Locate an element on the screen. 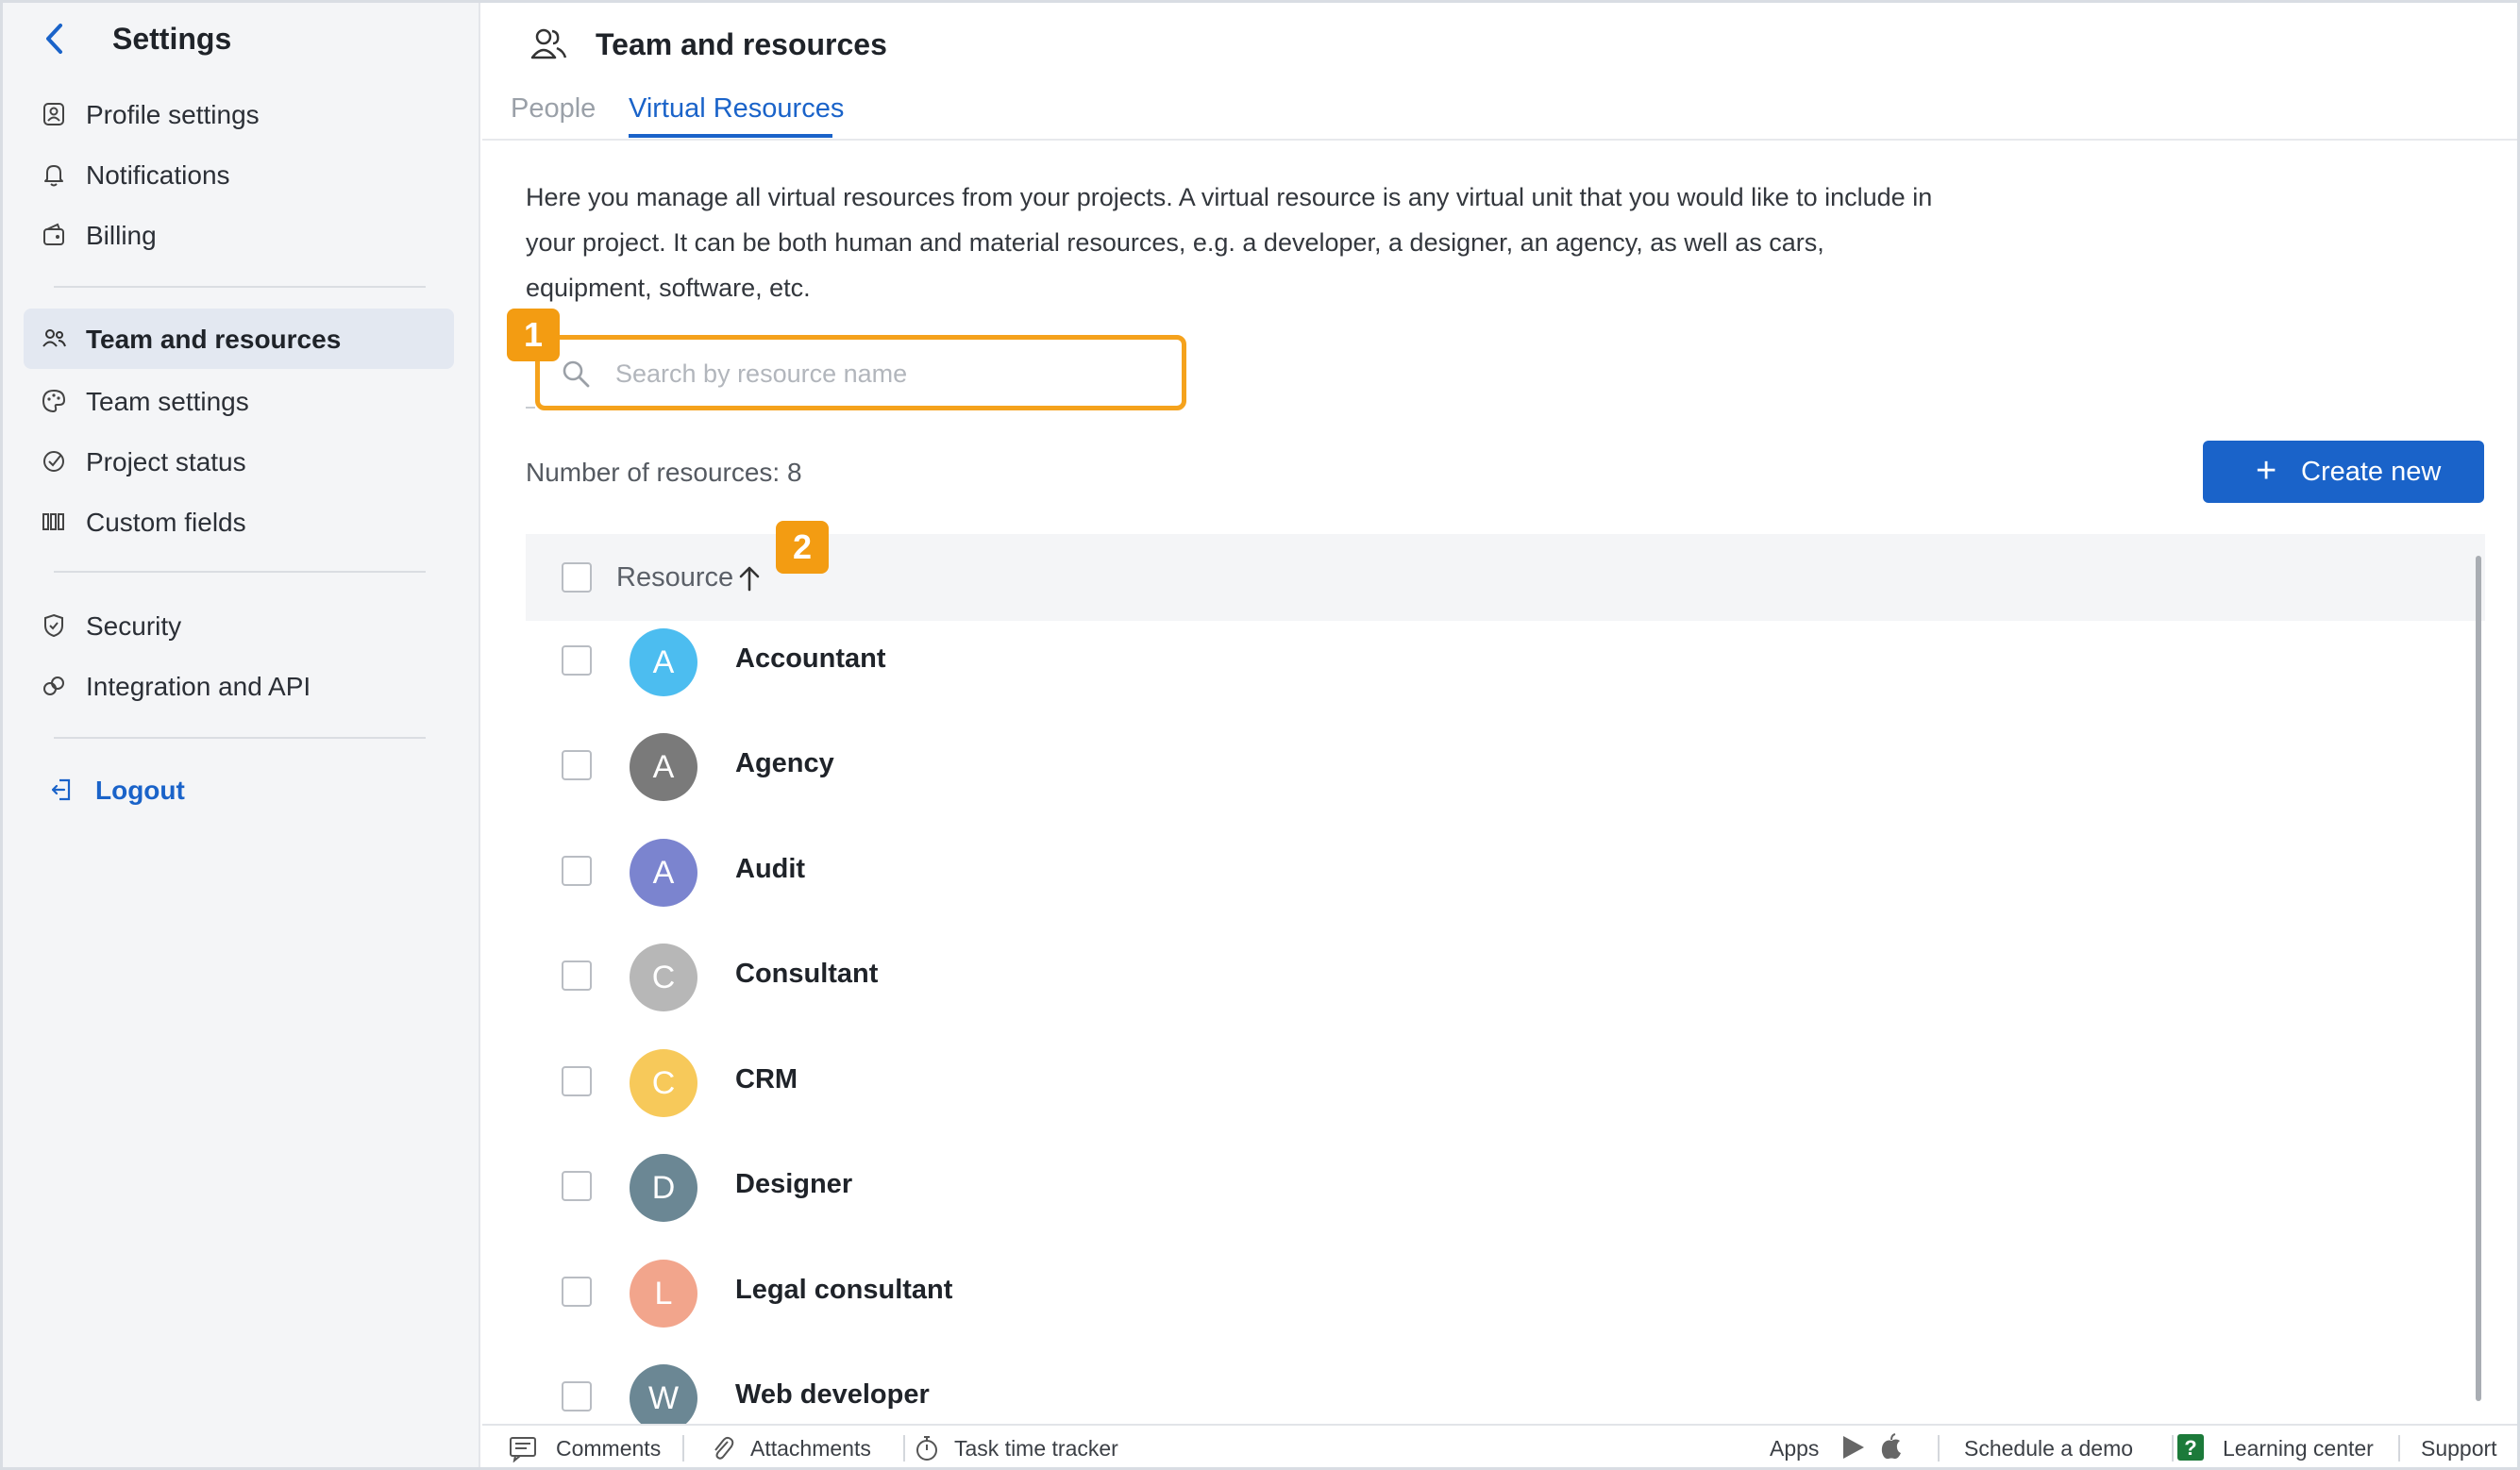  sidebar-item-label: Profile settings is located at coordinates (173, 114).